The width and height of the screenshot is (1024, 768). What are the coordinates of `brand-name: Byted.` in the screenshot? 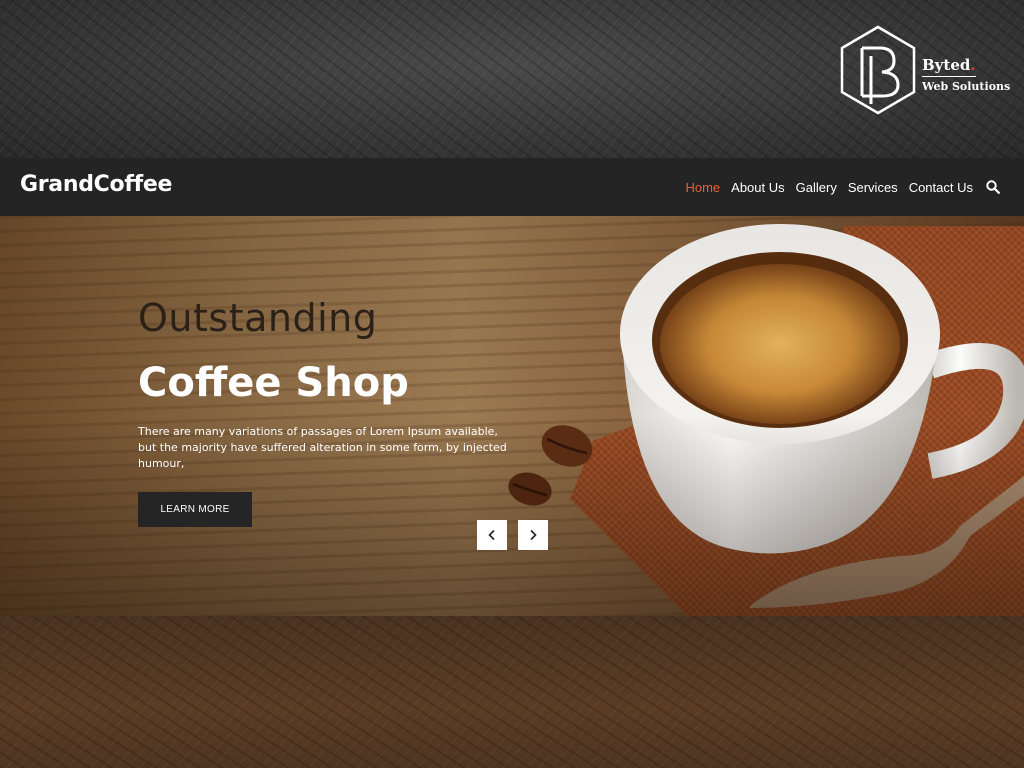 It's located at (949, 65).